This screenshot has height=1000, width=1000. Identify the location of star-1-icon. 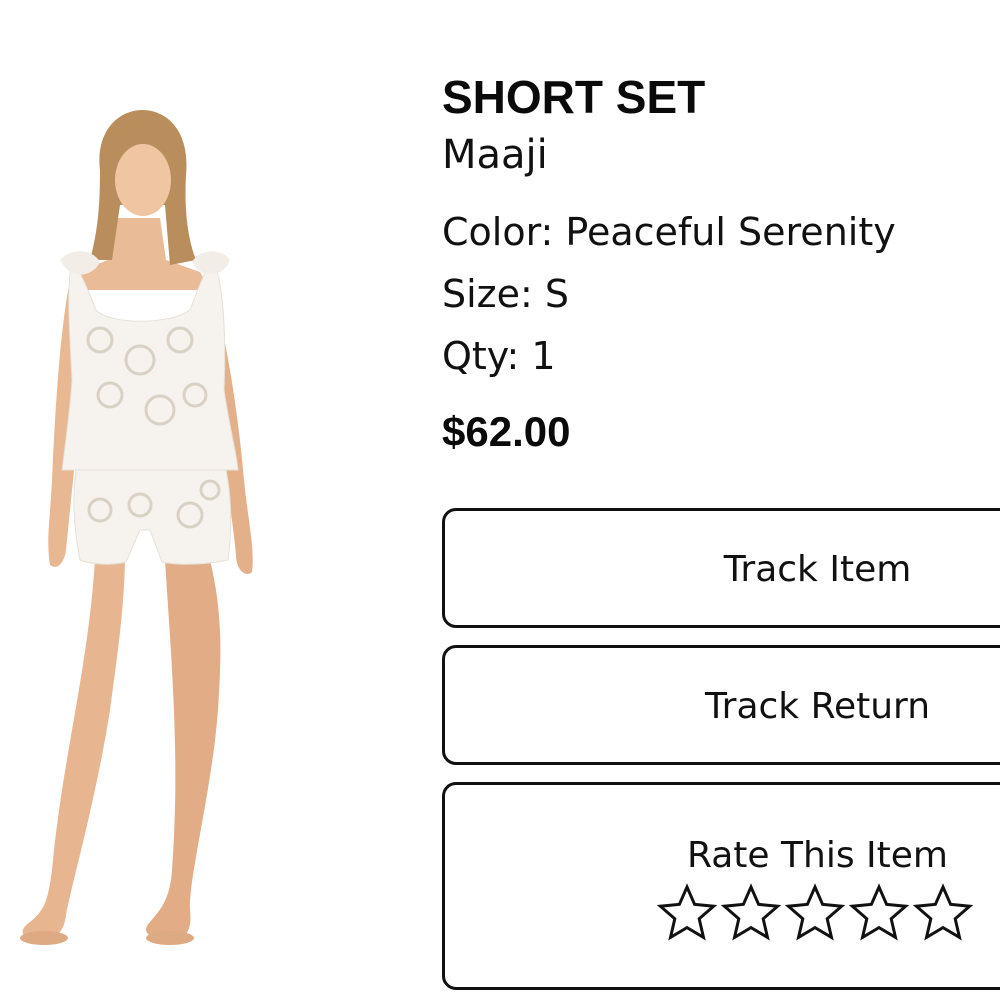
(687, 913).